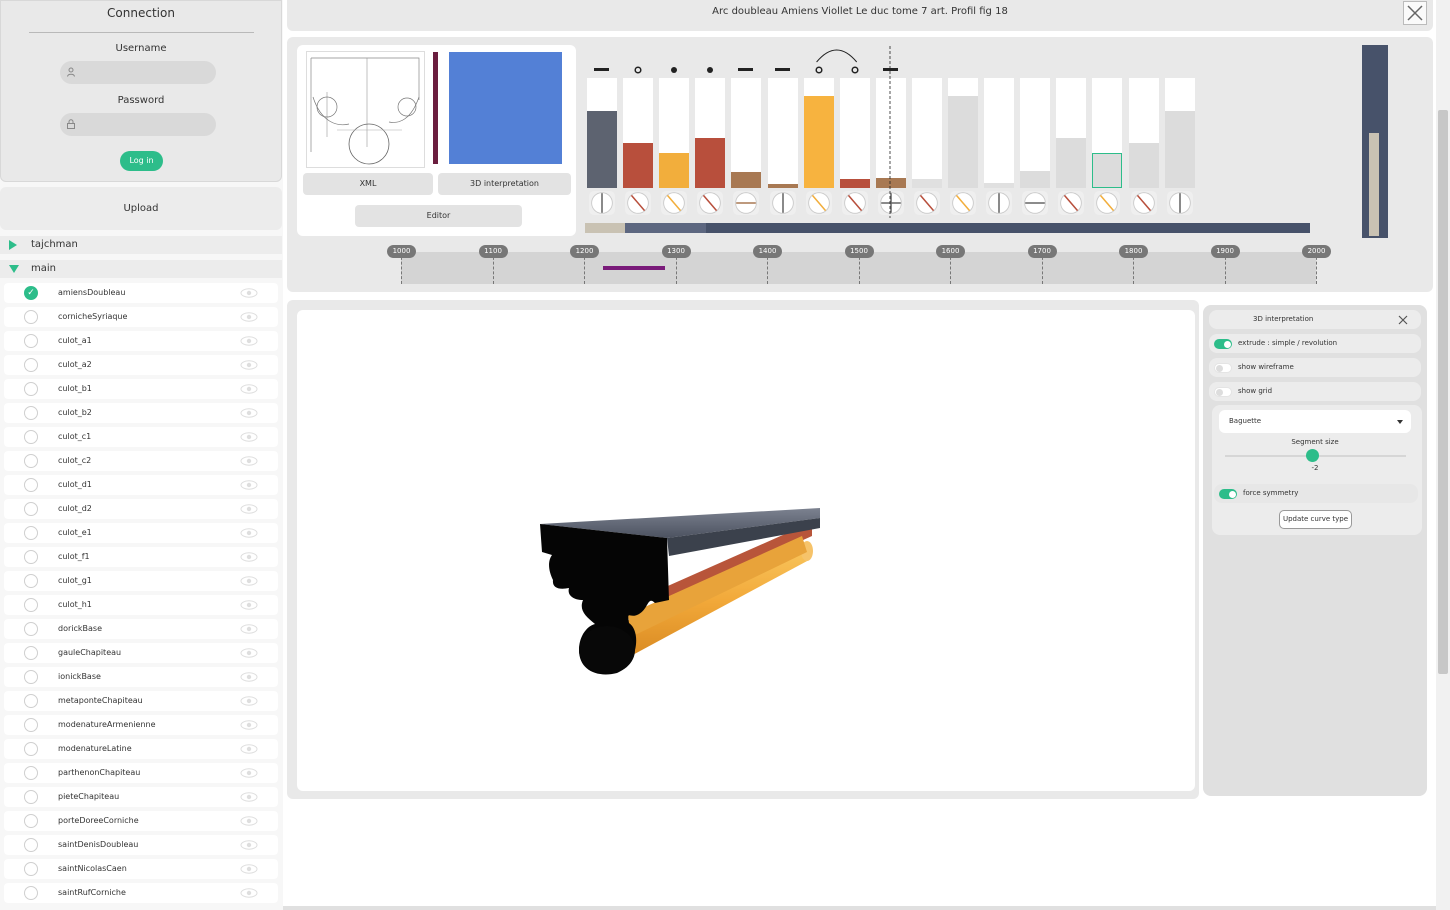 This screenshot has height=910, width=1450. I want to click on file-row: culot_h1, so click(141, 605).